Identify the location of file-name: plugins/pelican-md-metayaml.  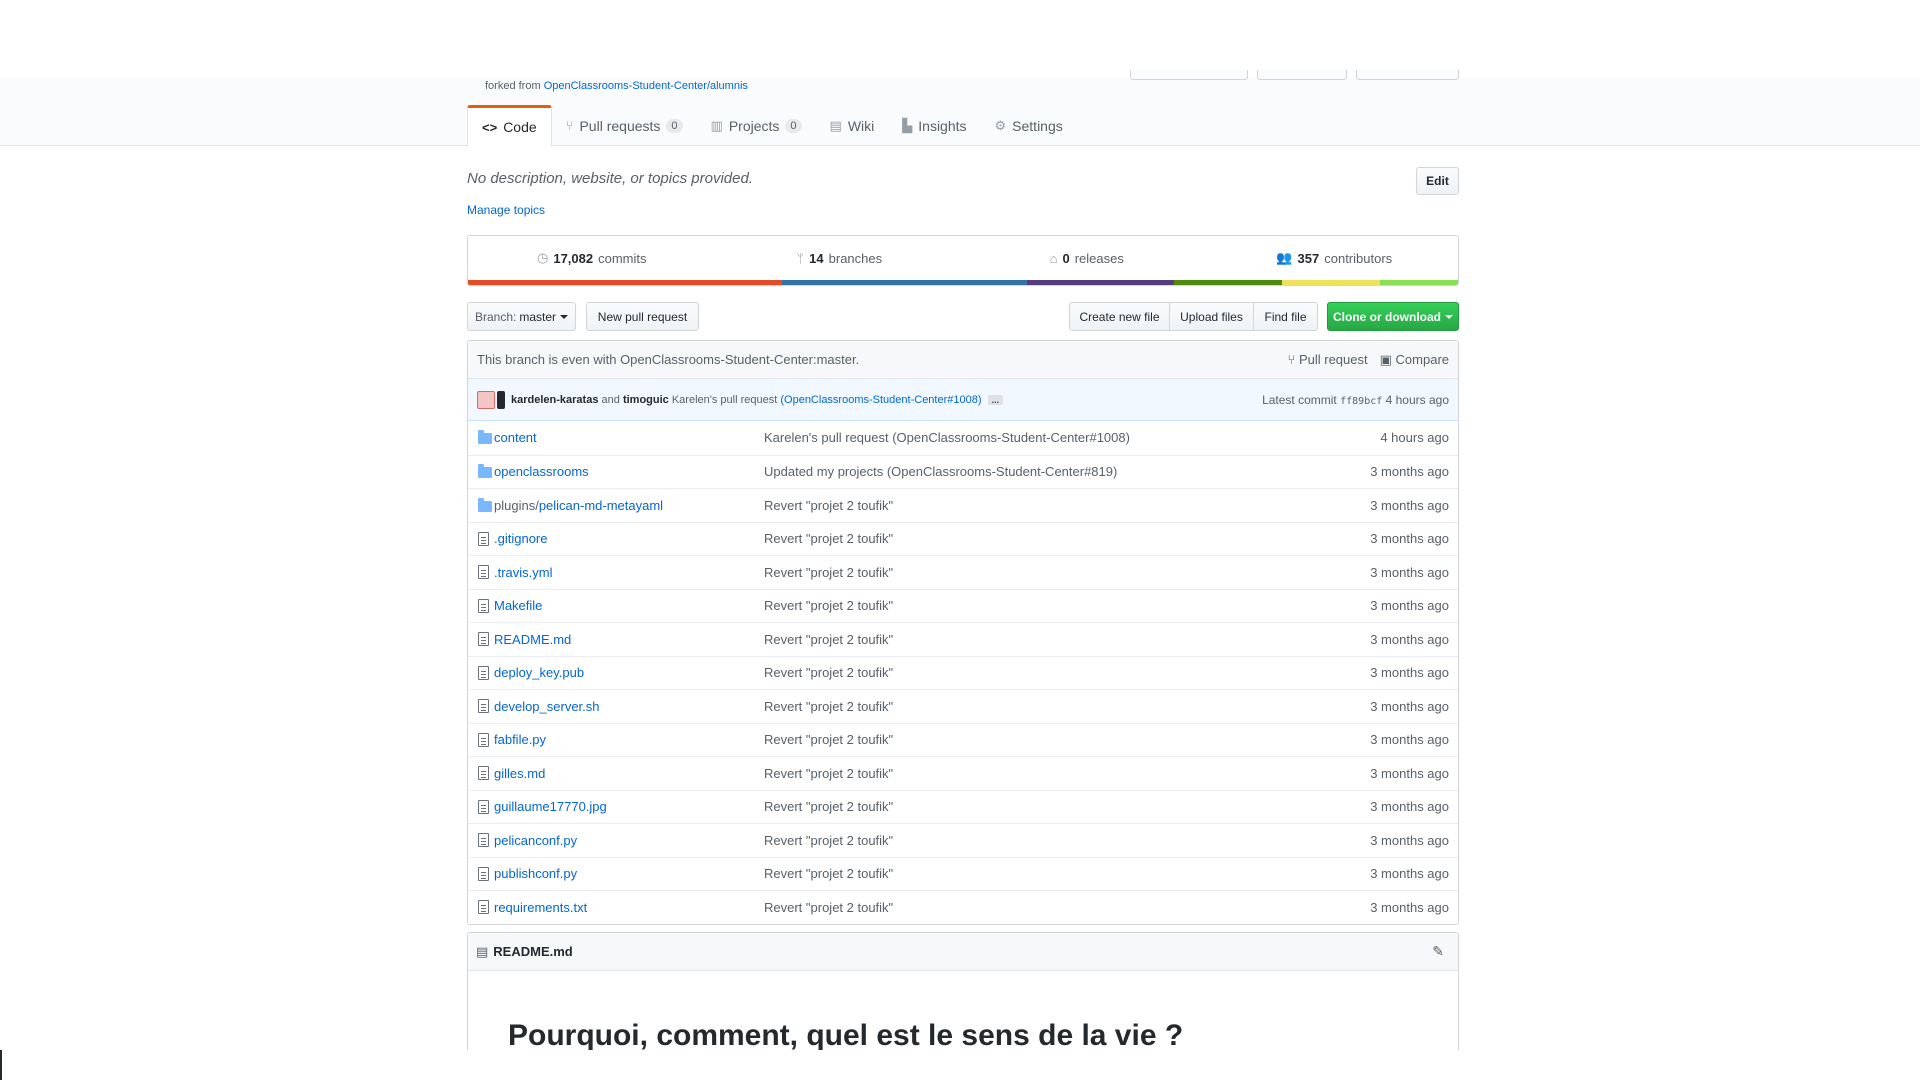
(636, 505).